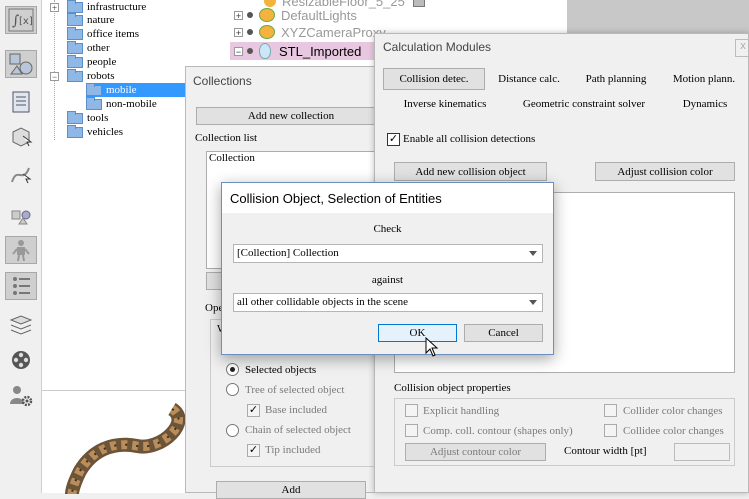 The image size is (749, 499). What do you see at coordinates (498, 431) in the screenshot?
I see `comp-coll-contour-label: Comp. coll. contour (shapes only)` at bounding box center [498, 431].